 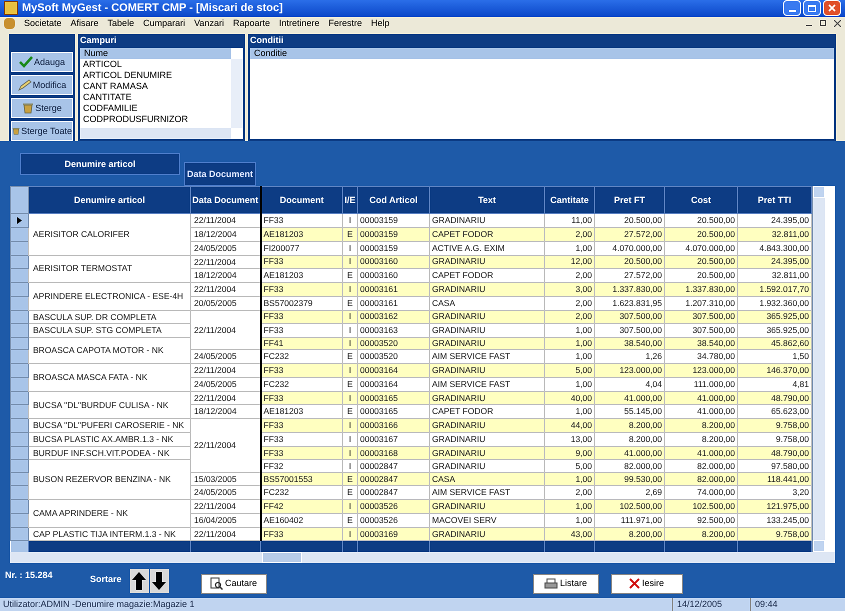 I want to click on table-cell: 24.395,00, so click(x=775, y=221).